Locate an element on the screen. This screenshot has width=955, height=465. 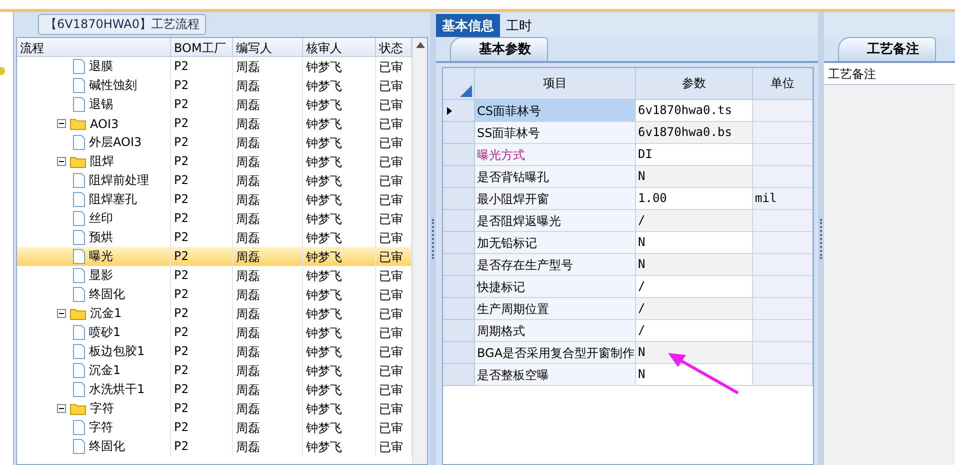
table-cell: 是否存在生产型号 is located at coordinates (555, 265).